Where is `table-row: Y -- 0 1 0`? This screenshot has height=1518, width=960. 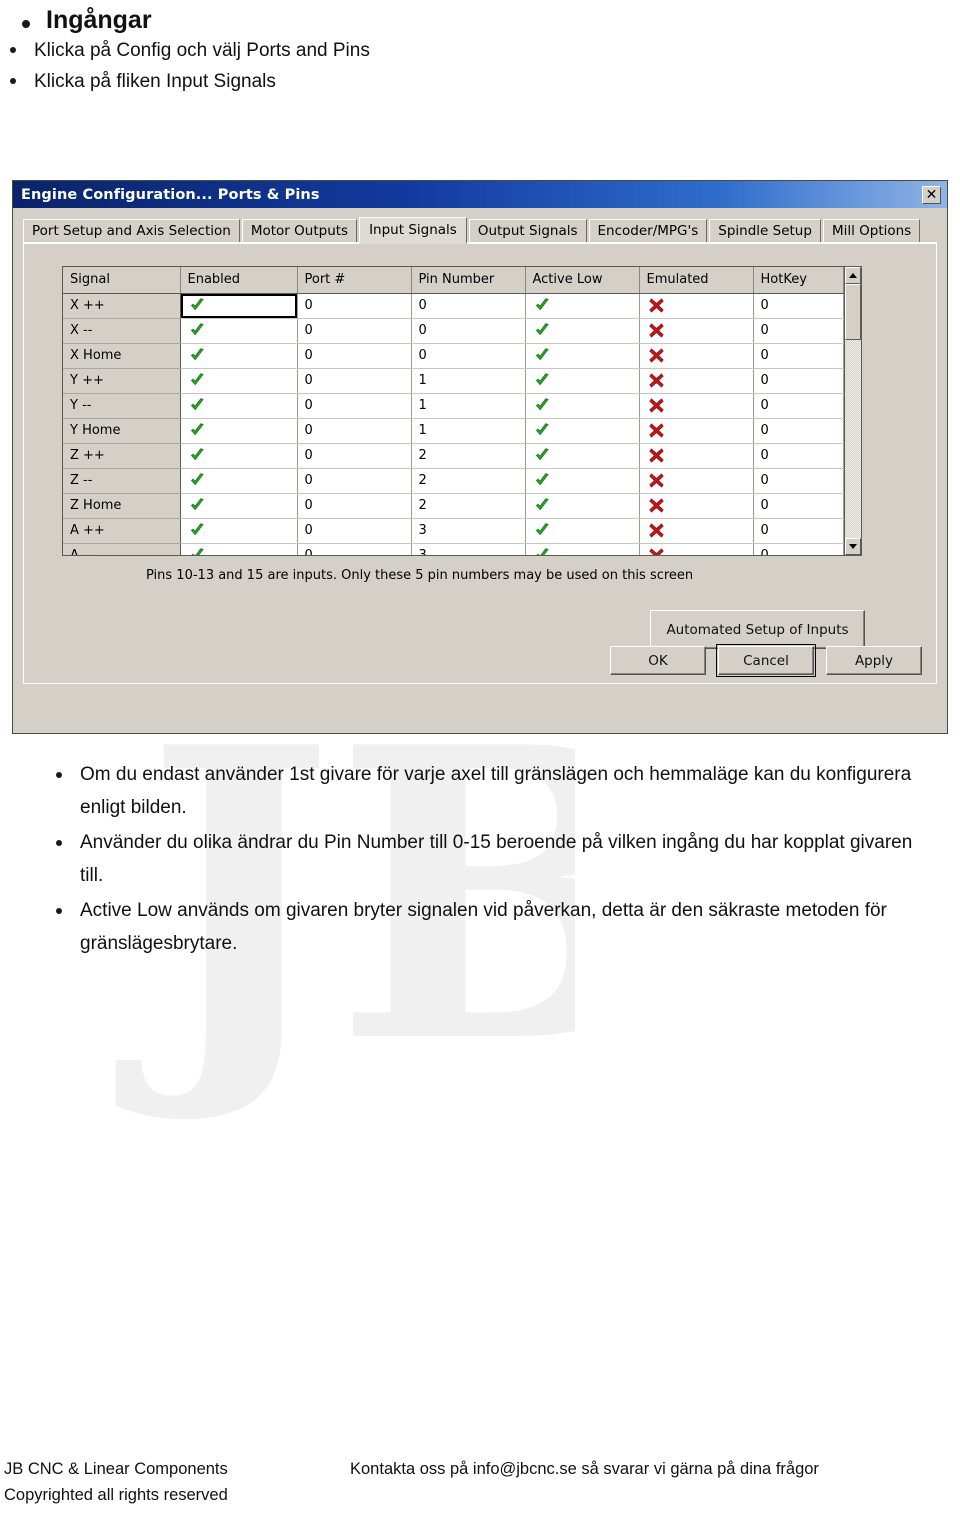
table-row: Y -- 0 1 0 is located at coordinates (453, 406).